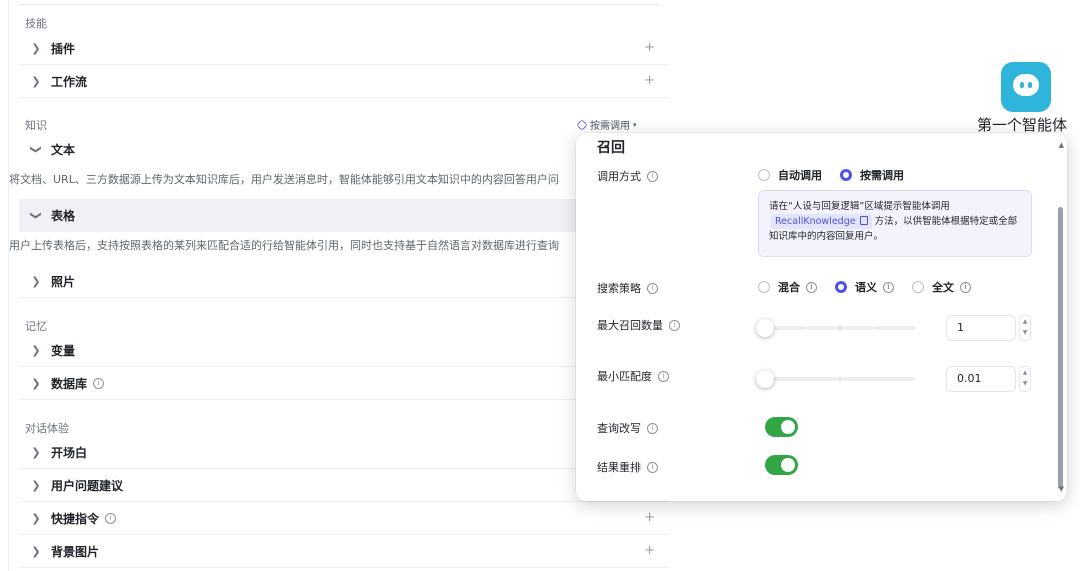 Image resolution: width=1080 pixels, height=571 pixels. I want to click on search-strategy-label: 搜索策略 i, so click(627, 288).